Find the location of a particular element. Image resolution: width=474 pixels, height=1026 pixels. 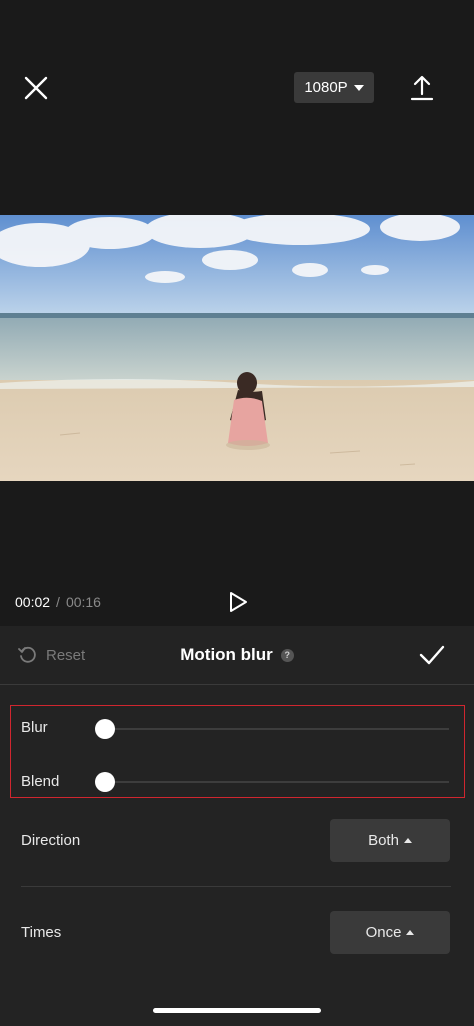

export-icon is located at coordinates (422, 88).